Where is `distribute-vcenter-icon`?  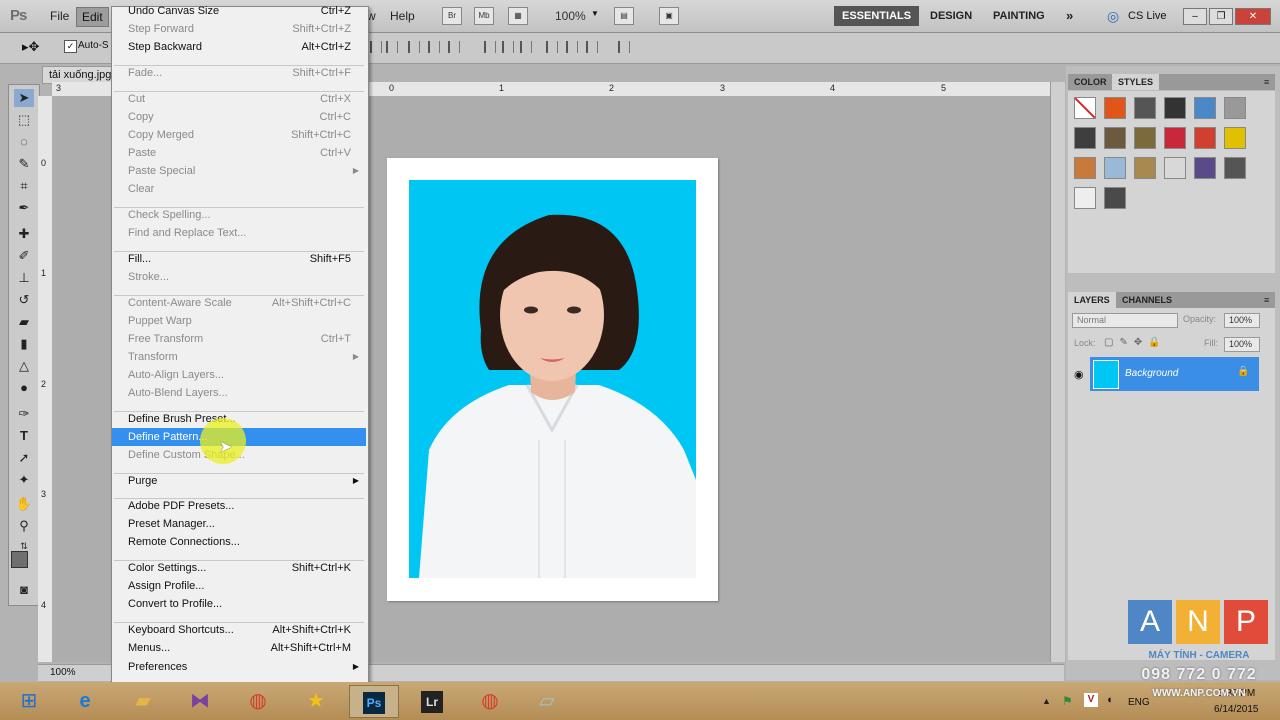 distribute-vcenter-icon is located at coordinates (508, 47).